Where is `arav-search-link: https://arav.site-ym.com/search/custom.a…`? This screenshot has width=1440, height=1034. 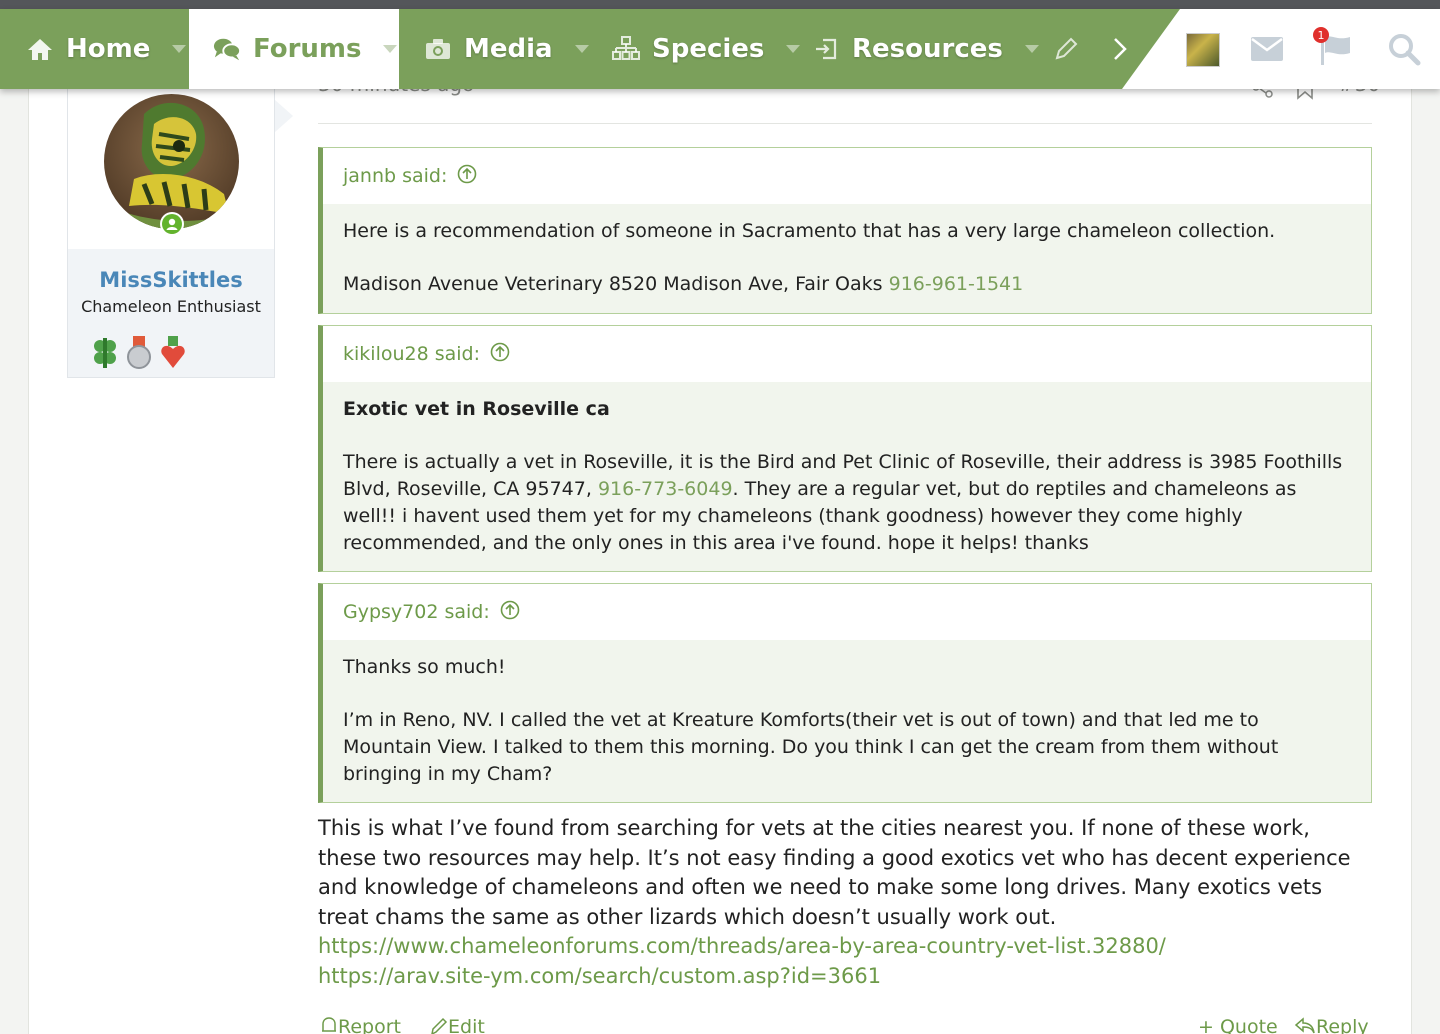
arav-search-link: https://arav.site-ym.com/search/custom.a… is located at coordinates (845, 977).